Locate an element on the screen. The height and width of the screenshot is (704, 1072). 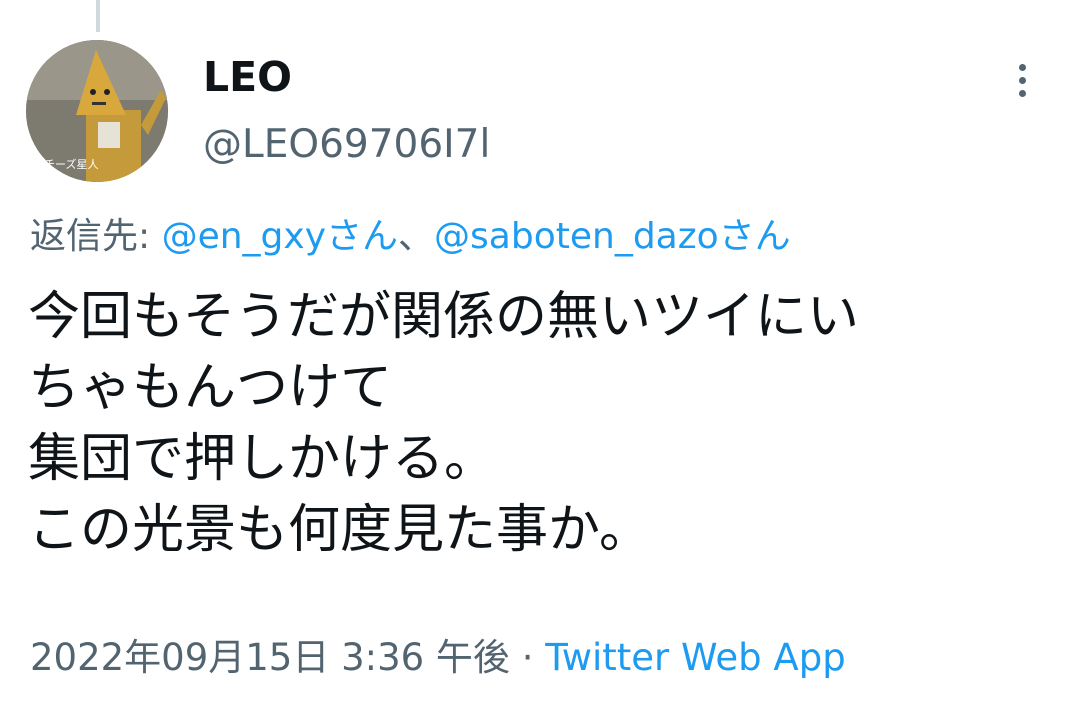
display-name: LEO is located at coordinates (247, 77).